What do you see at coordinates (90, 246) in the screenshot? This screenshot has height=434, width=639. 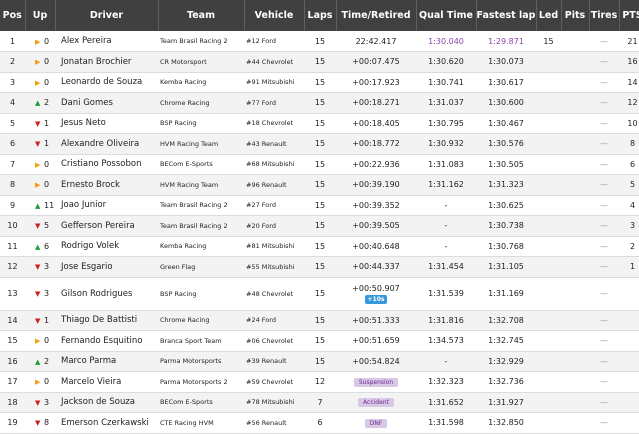 I see `driver-cell-text: Rodrigo Volek` at bounding box center [90, 246].